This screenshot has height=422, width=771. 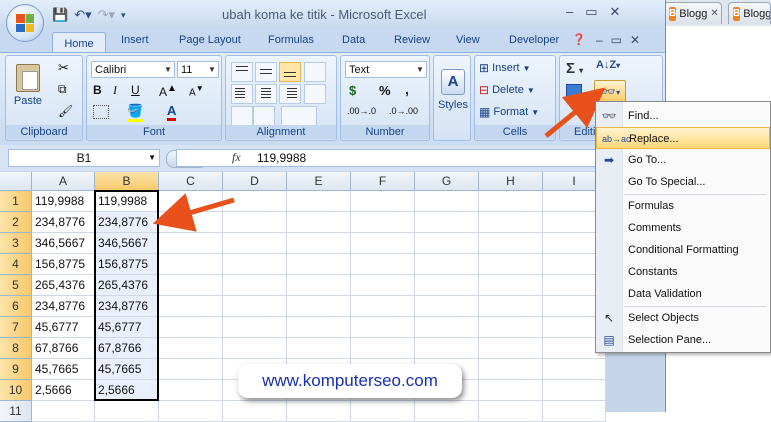 What do you see at coordinates (193, 212) in the screenshot?
I see `arrow-to-column-b` at bounding box center [193, 212].